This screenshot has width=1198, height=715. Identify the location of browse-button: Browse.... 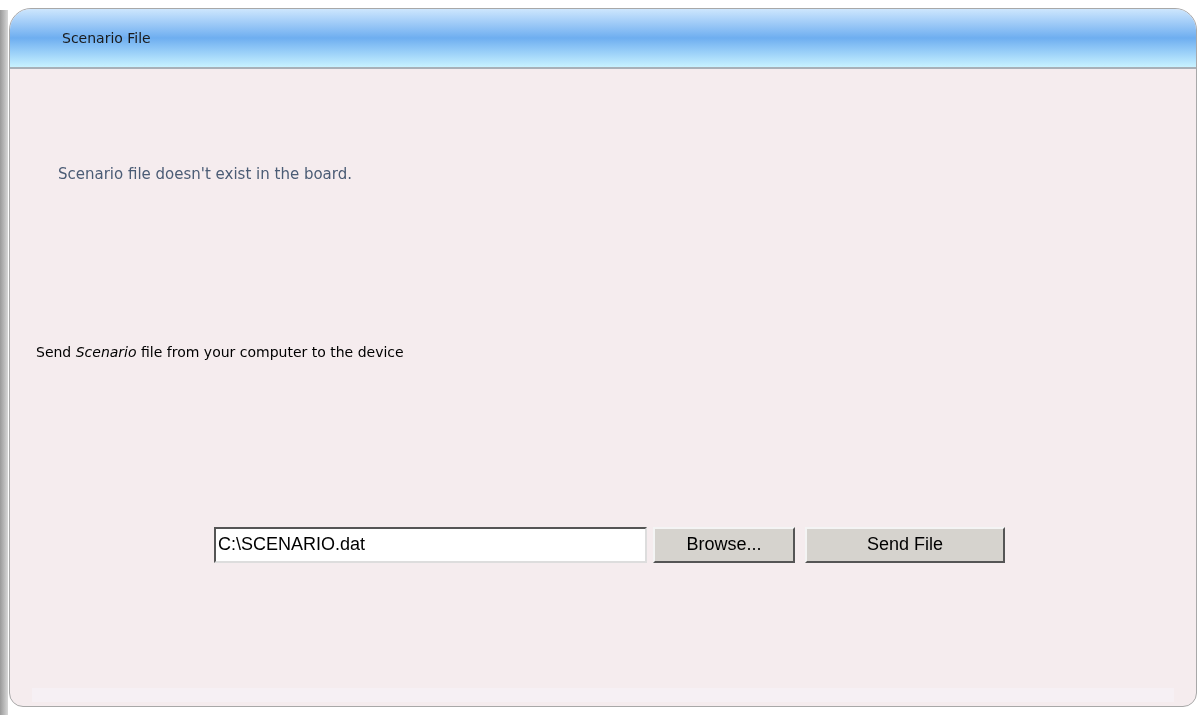
(724, 544).